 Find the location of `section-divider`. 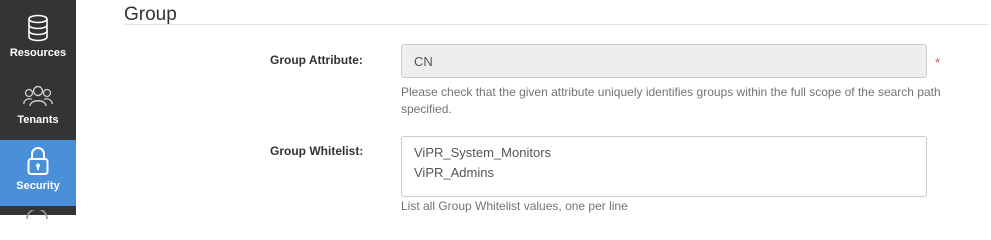

section-divider is located at coordinates (556, 24).